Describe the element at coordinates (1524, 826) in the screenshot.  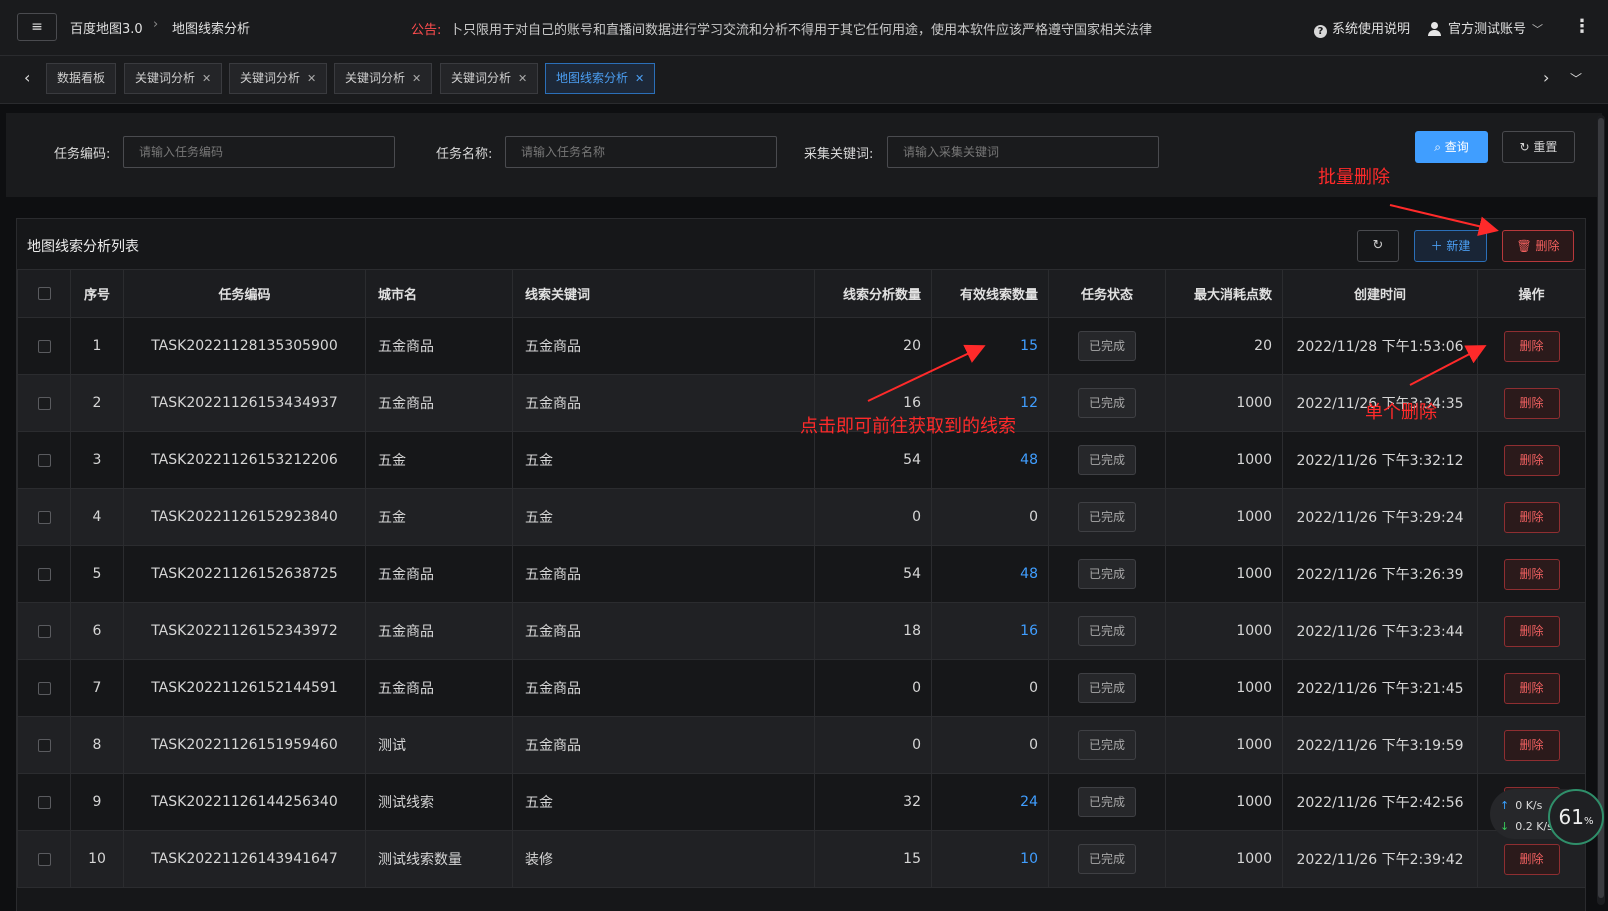
I see `download-value: 0.2` at that location.